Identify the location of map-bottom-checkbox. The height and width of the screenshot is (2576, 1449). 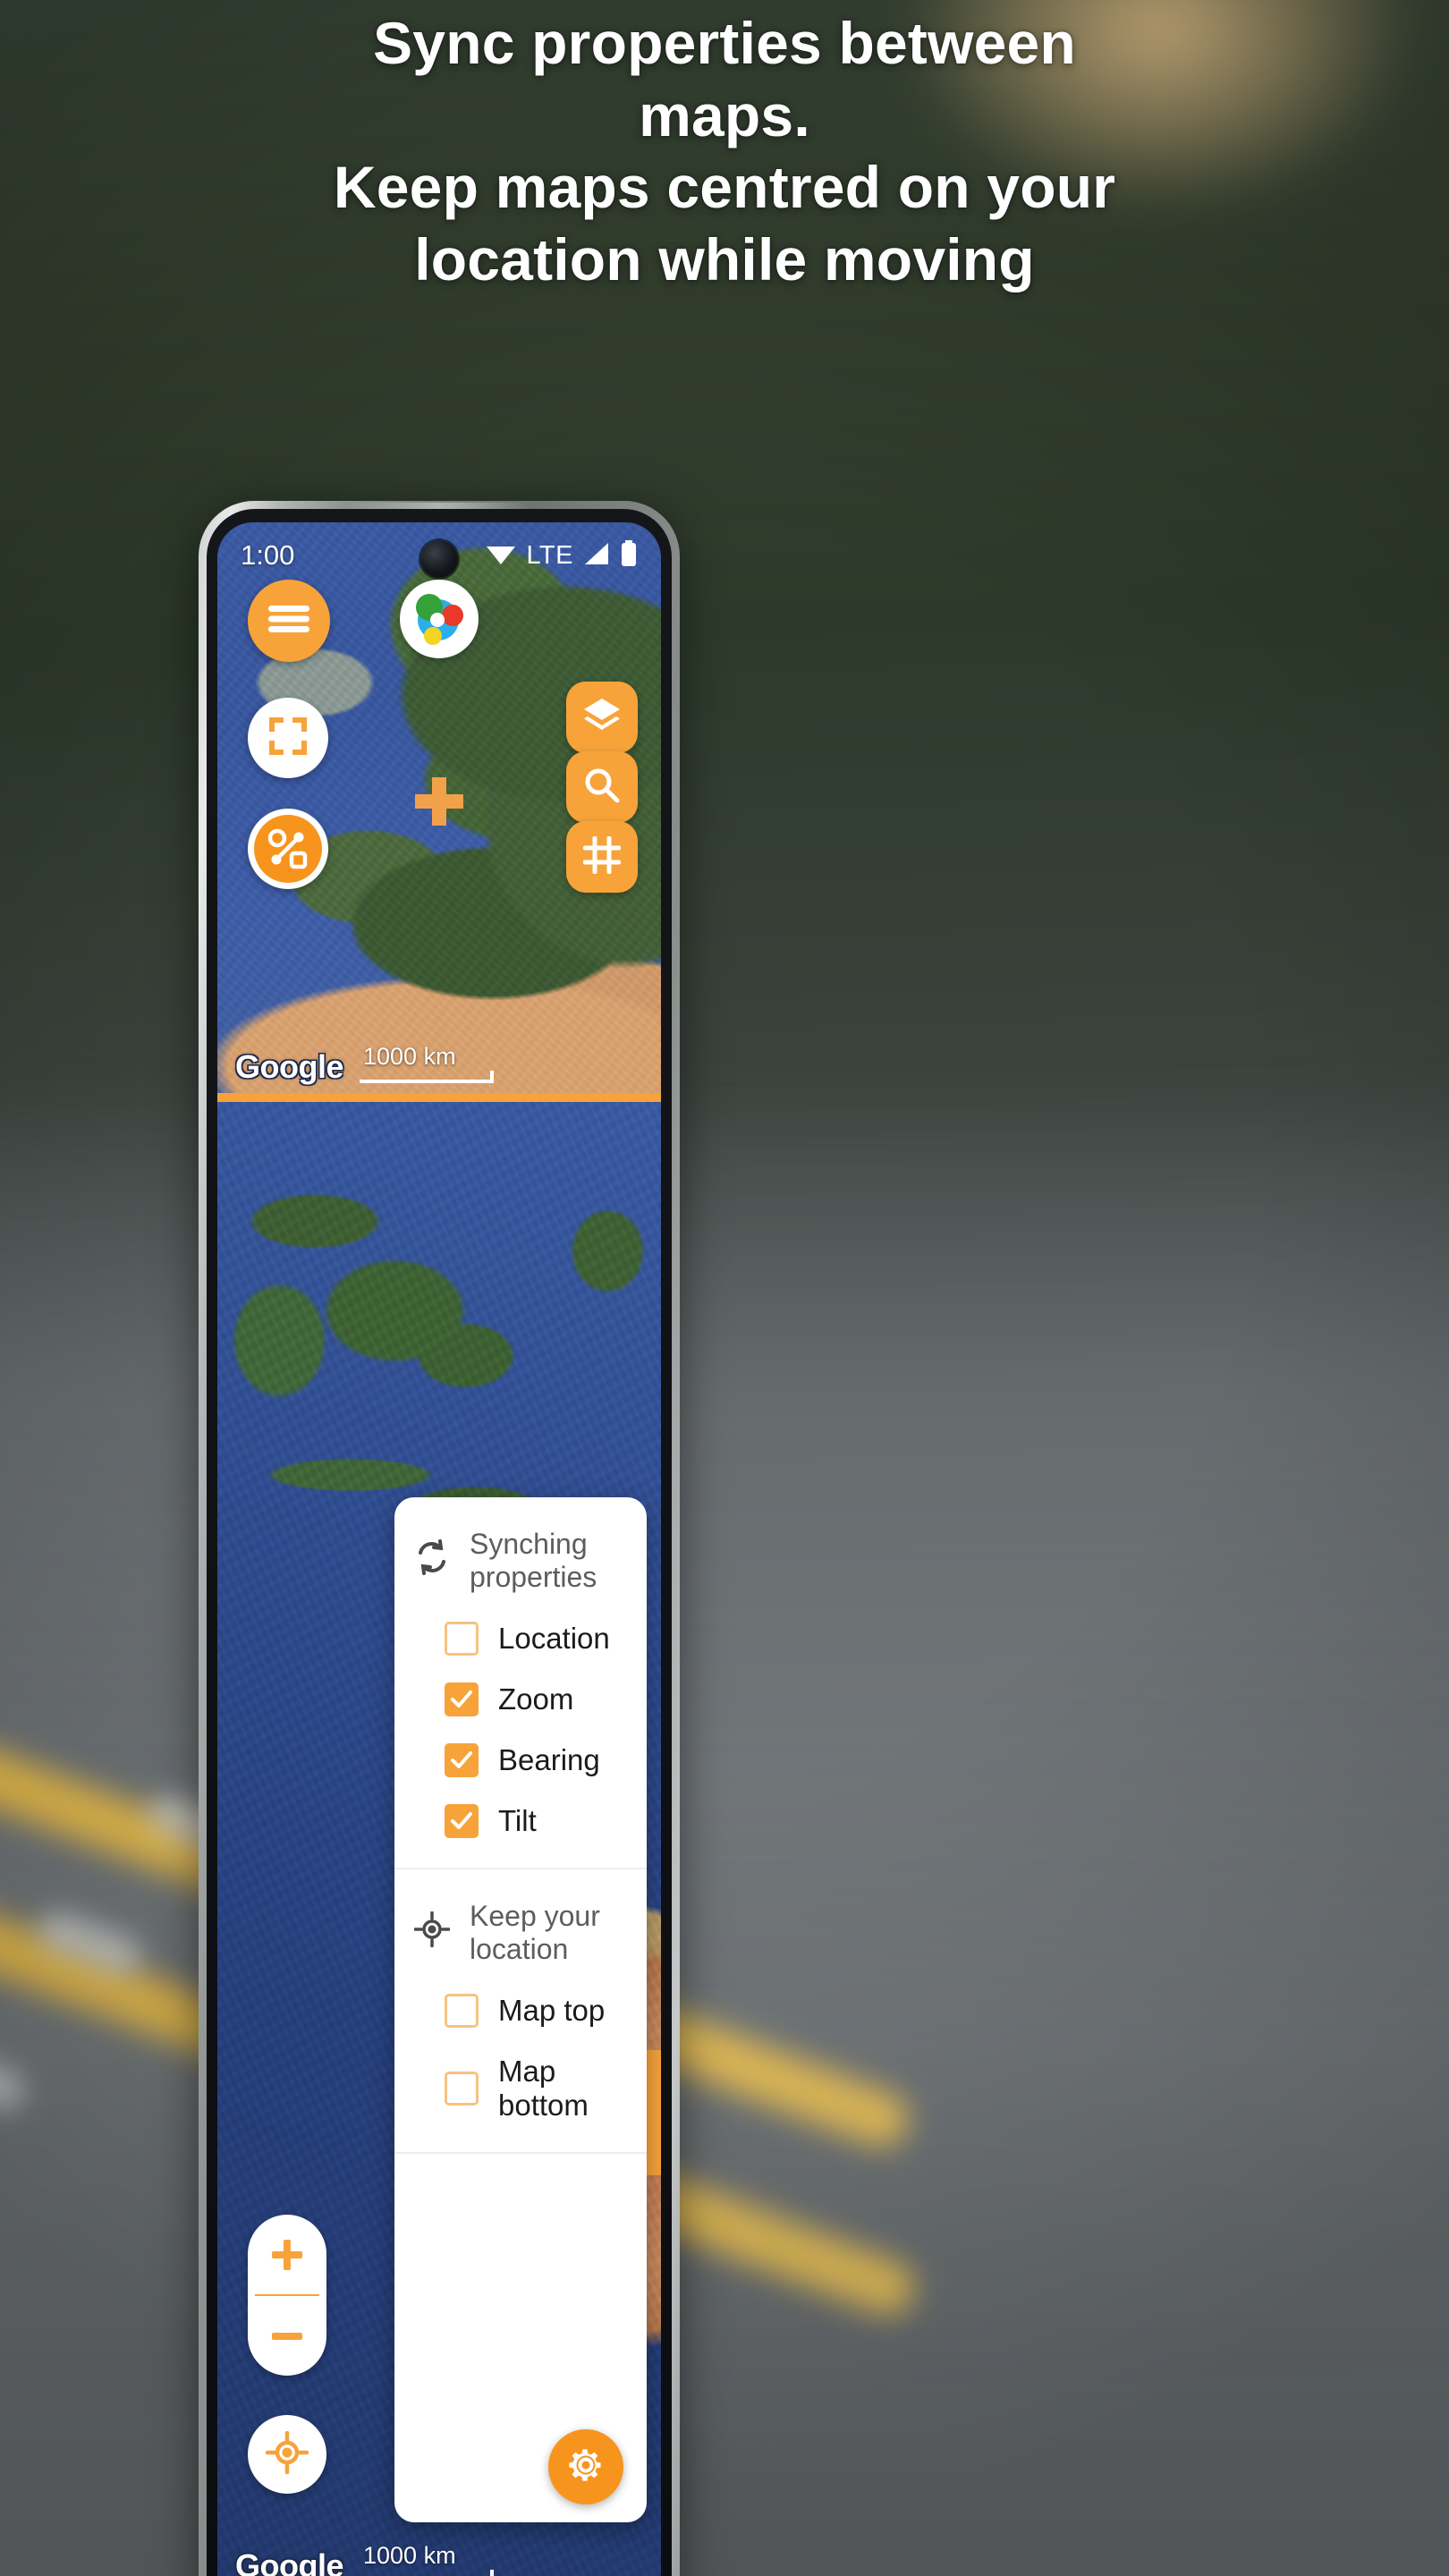
(462, 2089).